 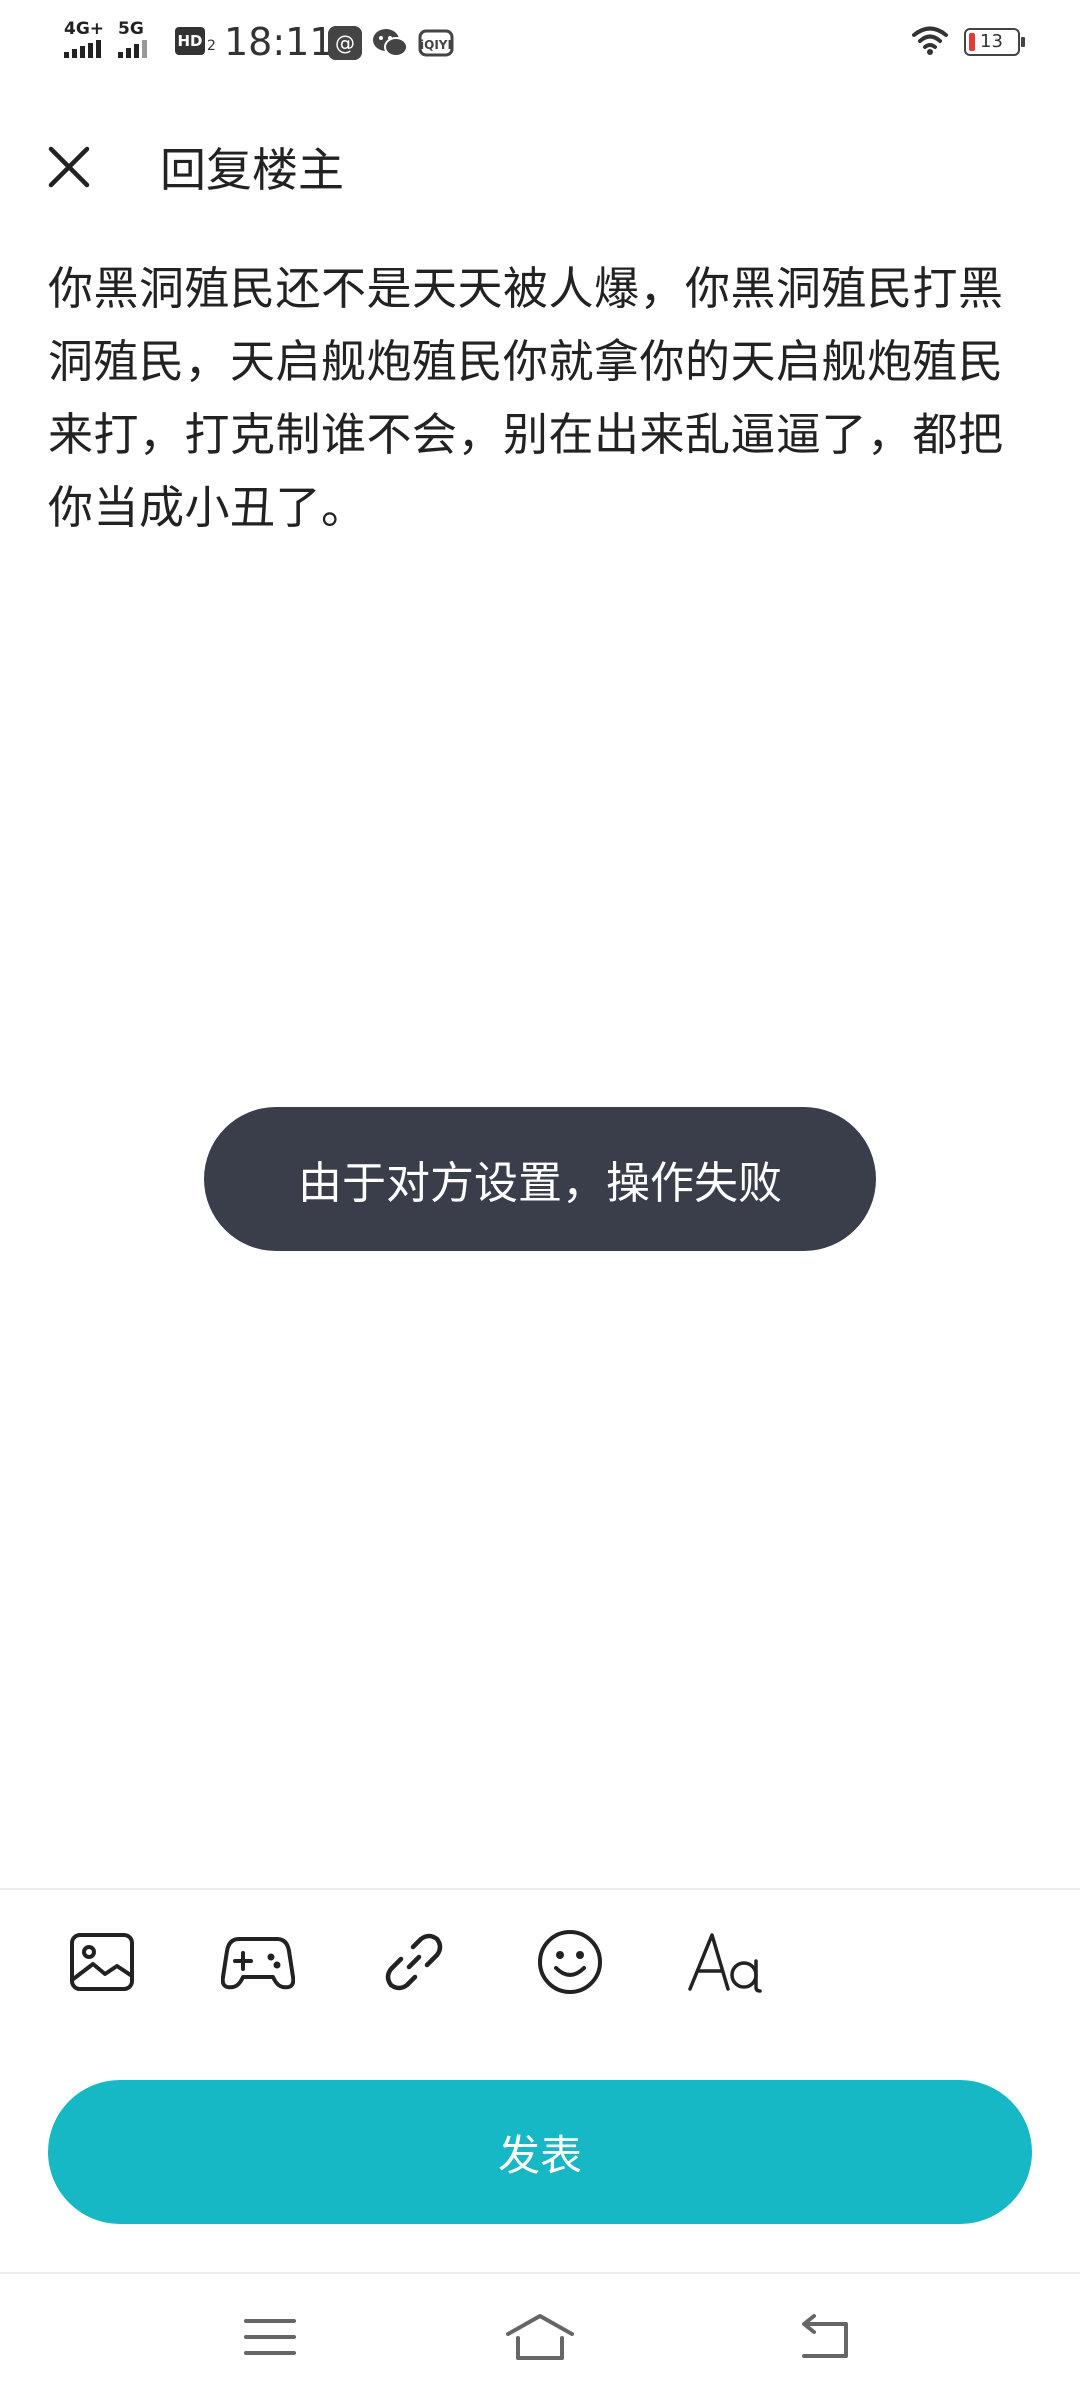 I want to click on toolbar-divider, so click(x=540, y=1889).